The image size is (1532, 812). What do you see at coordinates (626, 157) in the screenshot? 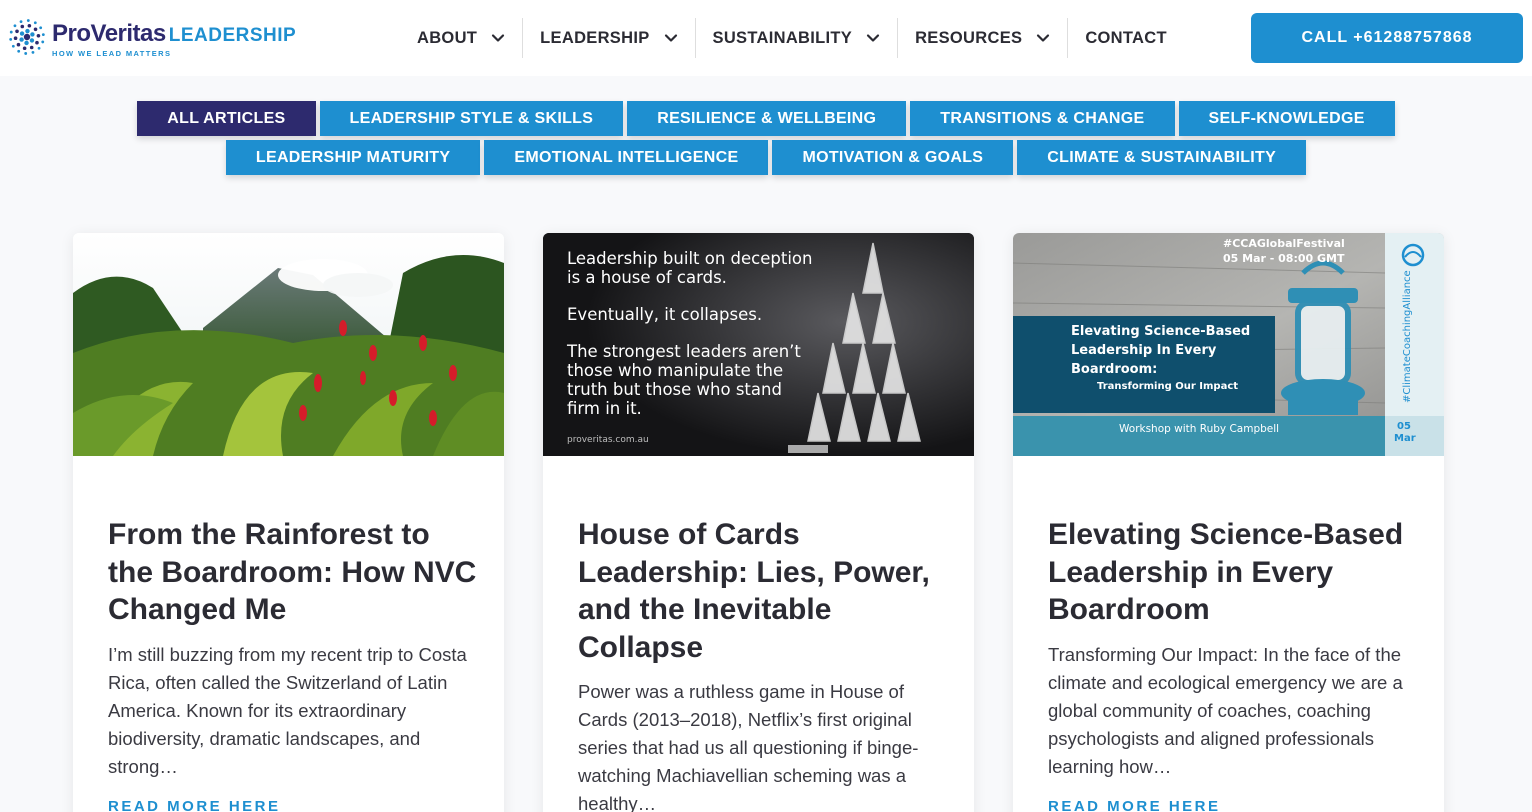
I see `filter-emotional-intelligence: EMOTIONAL INTELLIGENCE` at bounding box center [626, 157].